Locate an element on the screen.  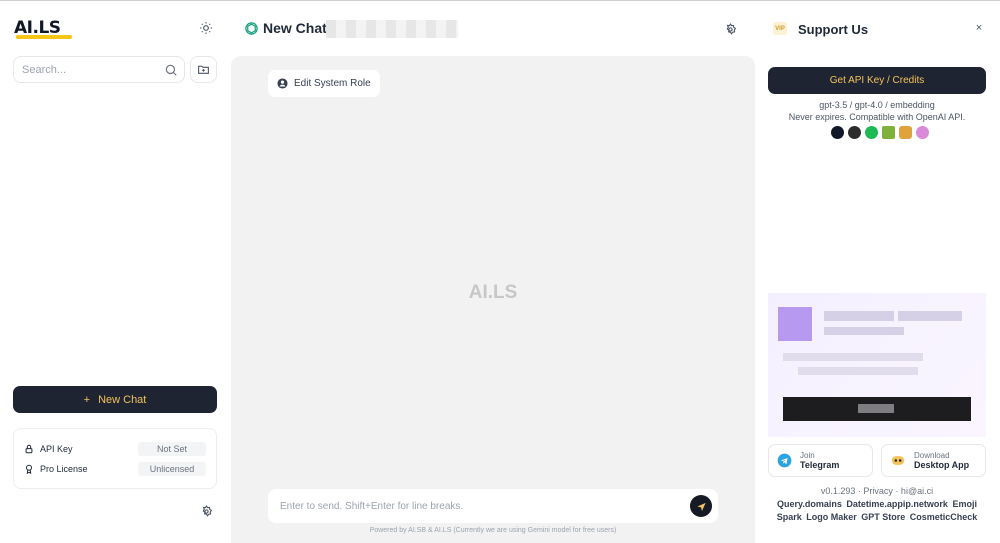
promo-logo is located at coordinates (795, 324).